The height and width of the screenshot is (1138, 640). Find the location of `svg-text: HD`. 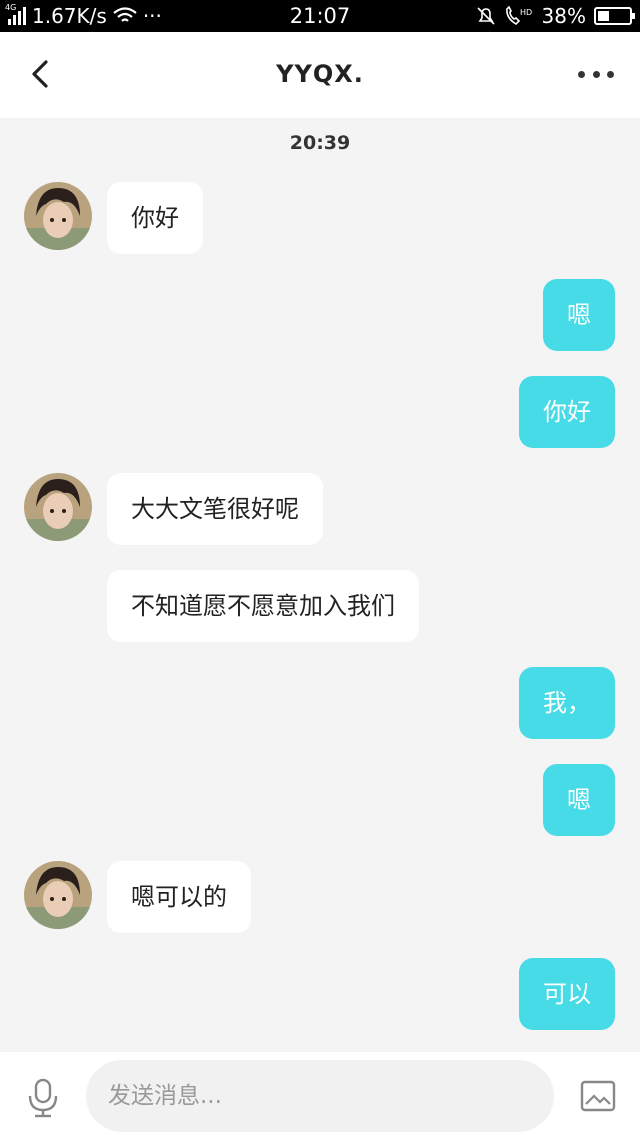

svg-text: HD is located at coordinates (526, 12).